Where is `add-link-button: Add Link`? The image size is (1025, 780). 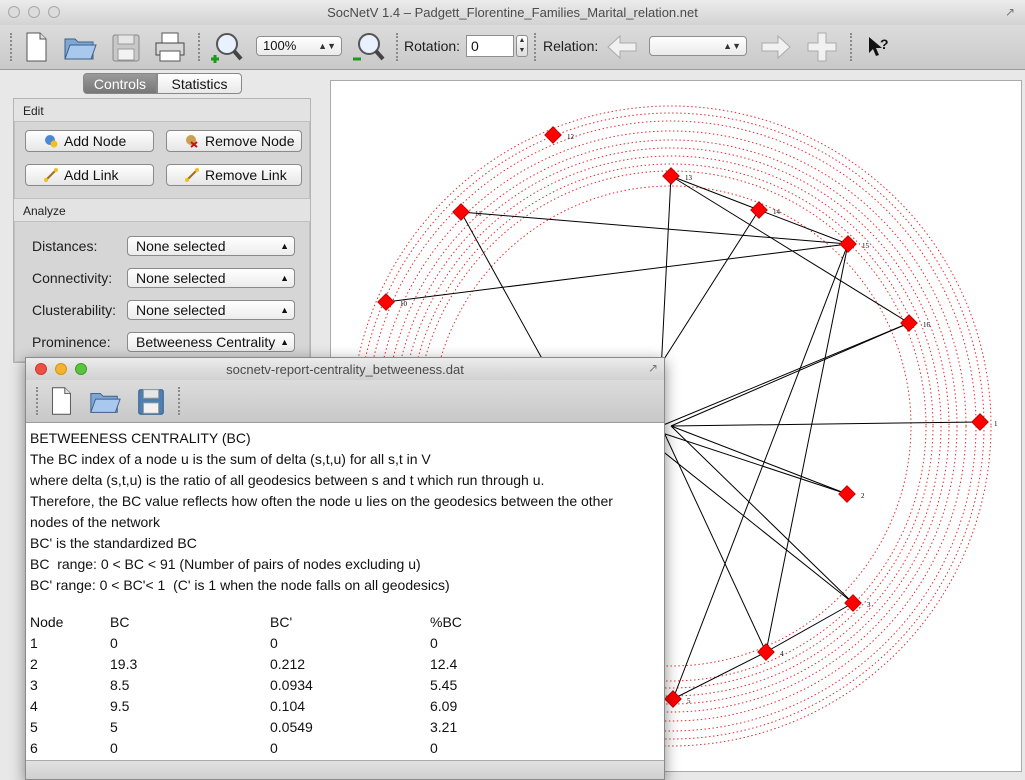 add-link-button: Add Link is located at coordinates (89, 175).